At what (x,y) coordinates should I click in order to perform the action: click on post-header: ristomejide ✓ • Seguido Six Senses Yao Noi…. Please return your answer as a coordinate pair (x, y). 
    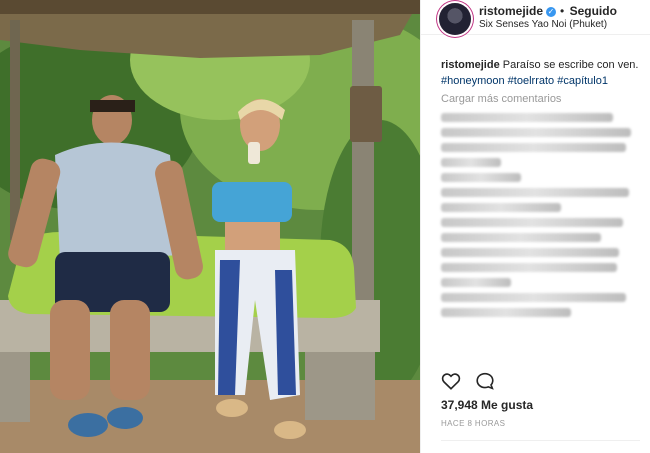
    Looking at the image, I should click on (535, 17).